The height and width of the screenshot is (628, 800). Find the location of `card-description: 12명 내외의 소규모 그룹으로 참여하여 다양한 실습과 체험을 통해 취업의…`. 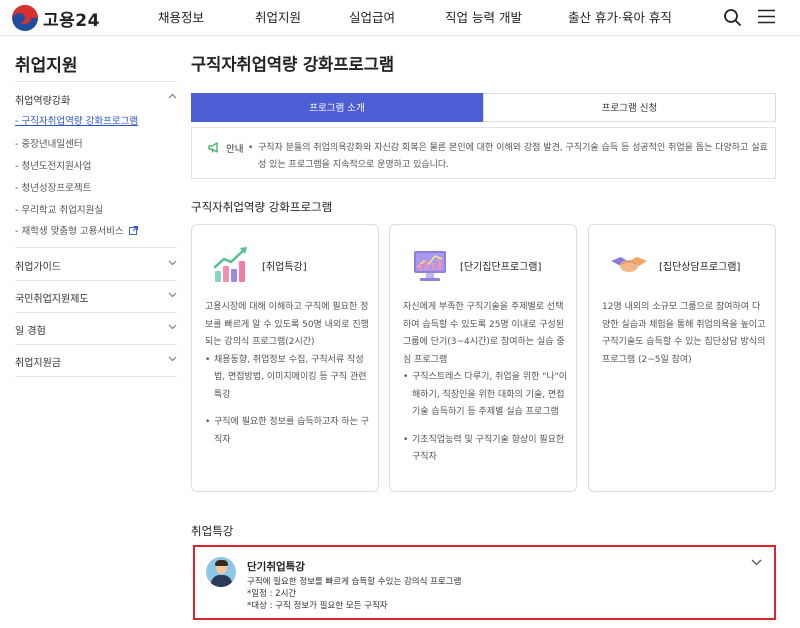

card-description: 12명 내외의 소규모 그룹으로 참여하여 다양한 실습과 체험을 통해 취업의… is located at coordinates (684, 333).